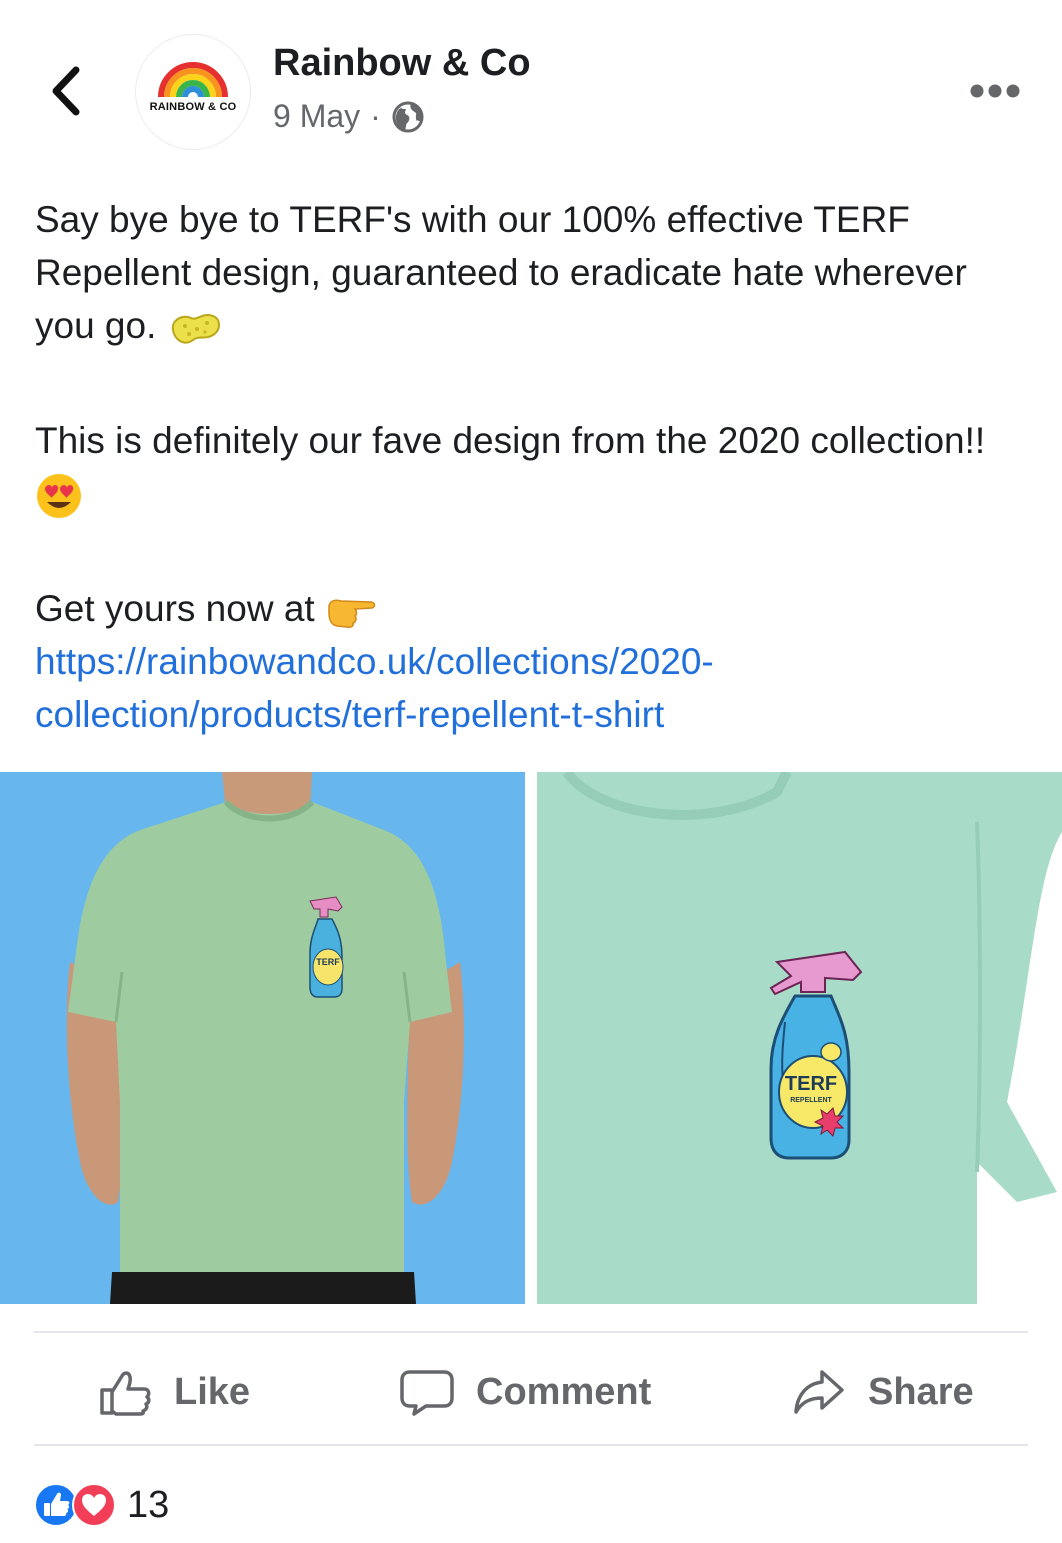  I want to click on avatar: RAINBOW & CO, so click(193, 92).